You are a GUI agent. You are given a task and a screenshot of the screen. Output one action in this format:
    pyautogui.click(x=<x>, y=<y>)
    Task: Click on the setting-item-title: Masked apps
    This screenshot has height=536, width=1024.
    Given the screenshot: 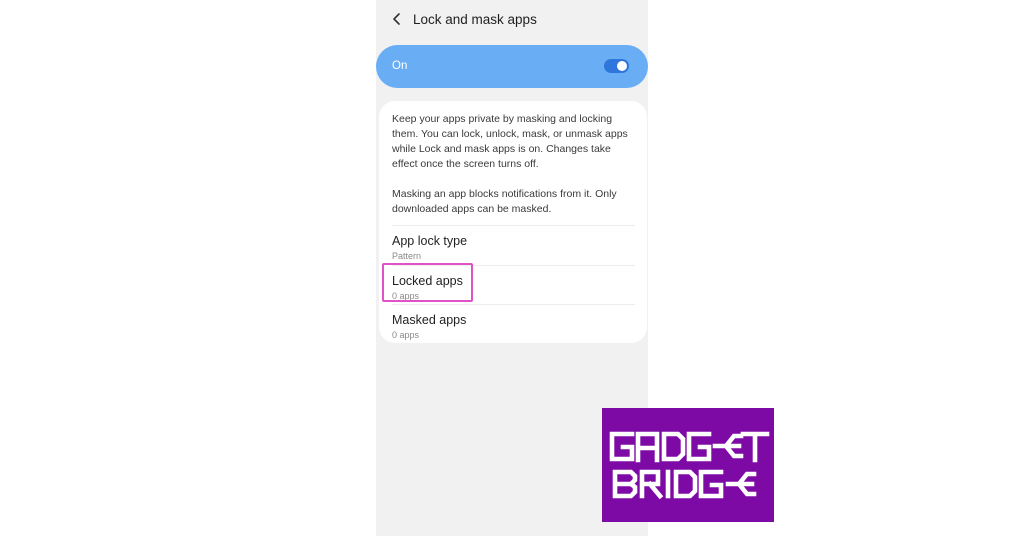 What is the action you would take?
    pyautogui.click(x=429, y=320)
    